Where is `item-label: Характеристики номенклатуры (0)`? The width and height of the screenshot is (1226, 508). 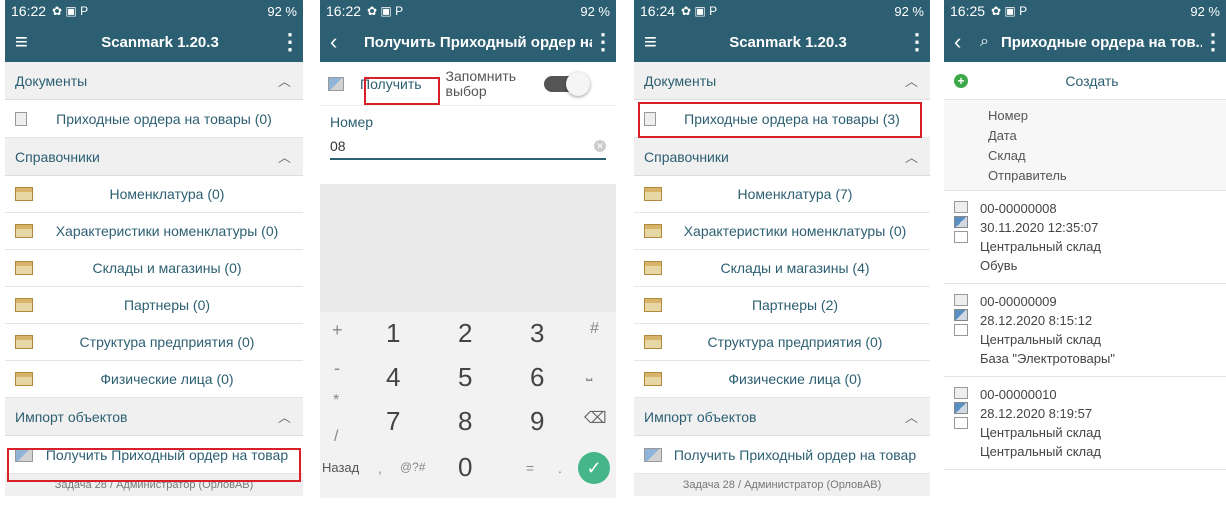
item-label: Характеристики номенклатуры (0) is located at coordinates (795, 231).